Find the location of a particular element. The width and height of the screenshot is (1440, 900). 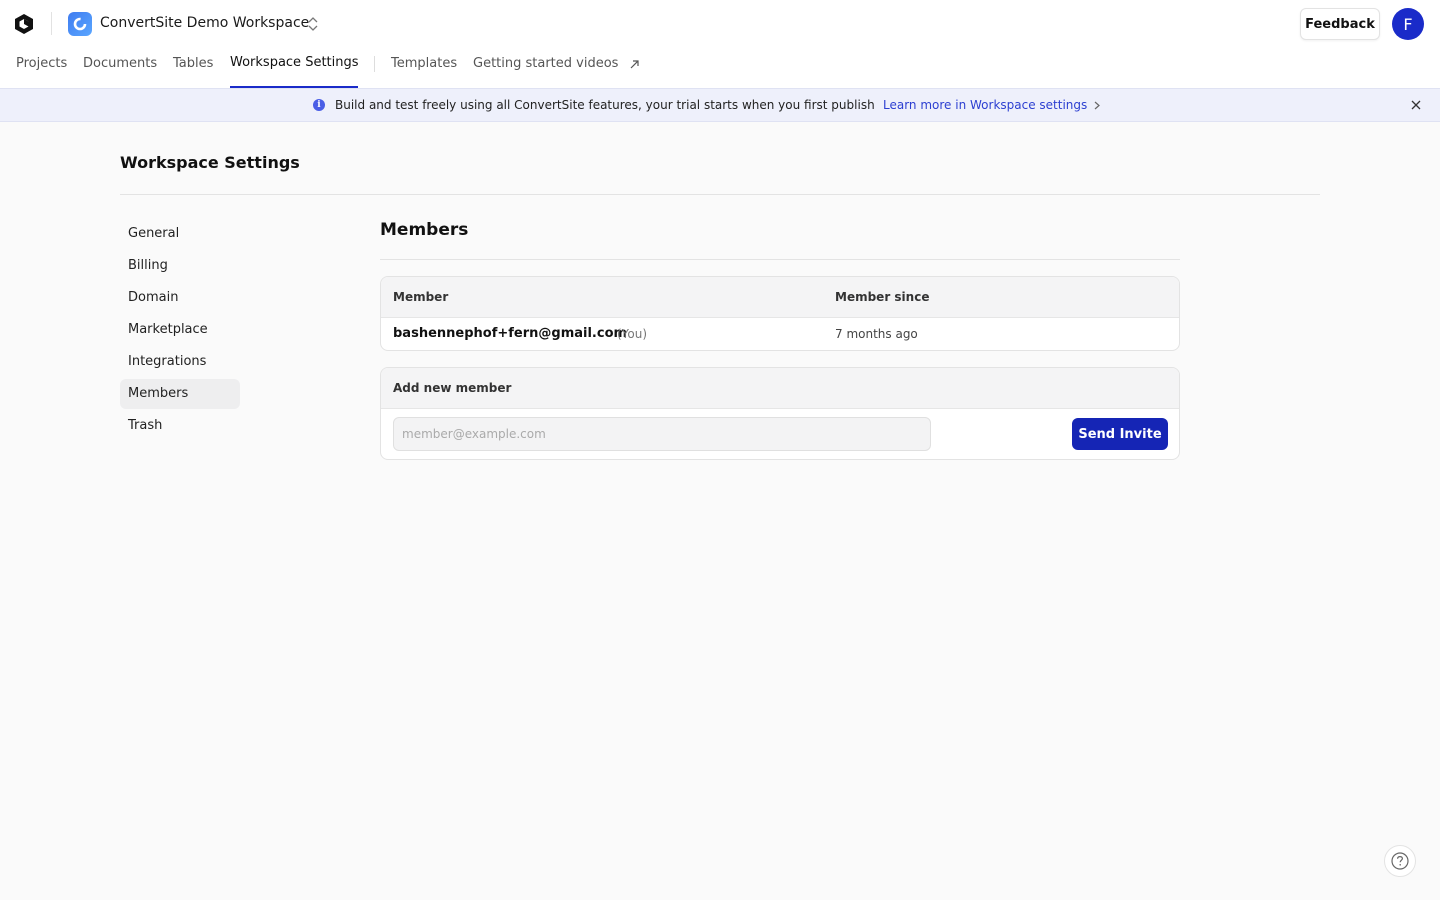

header-divider is located at coordinates (51, 23).